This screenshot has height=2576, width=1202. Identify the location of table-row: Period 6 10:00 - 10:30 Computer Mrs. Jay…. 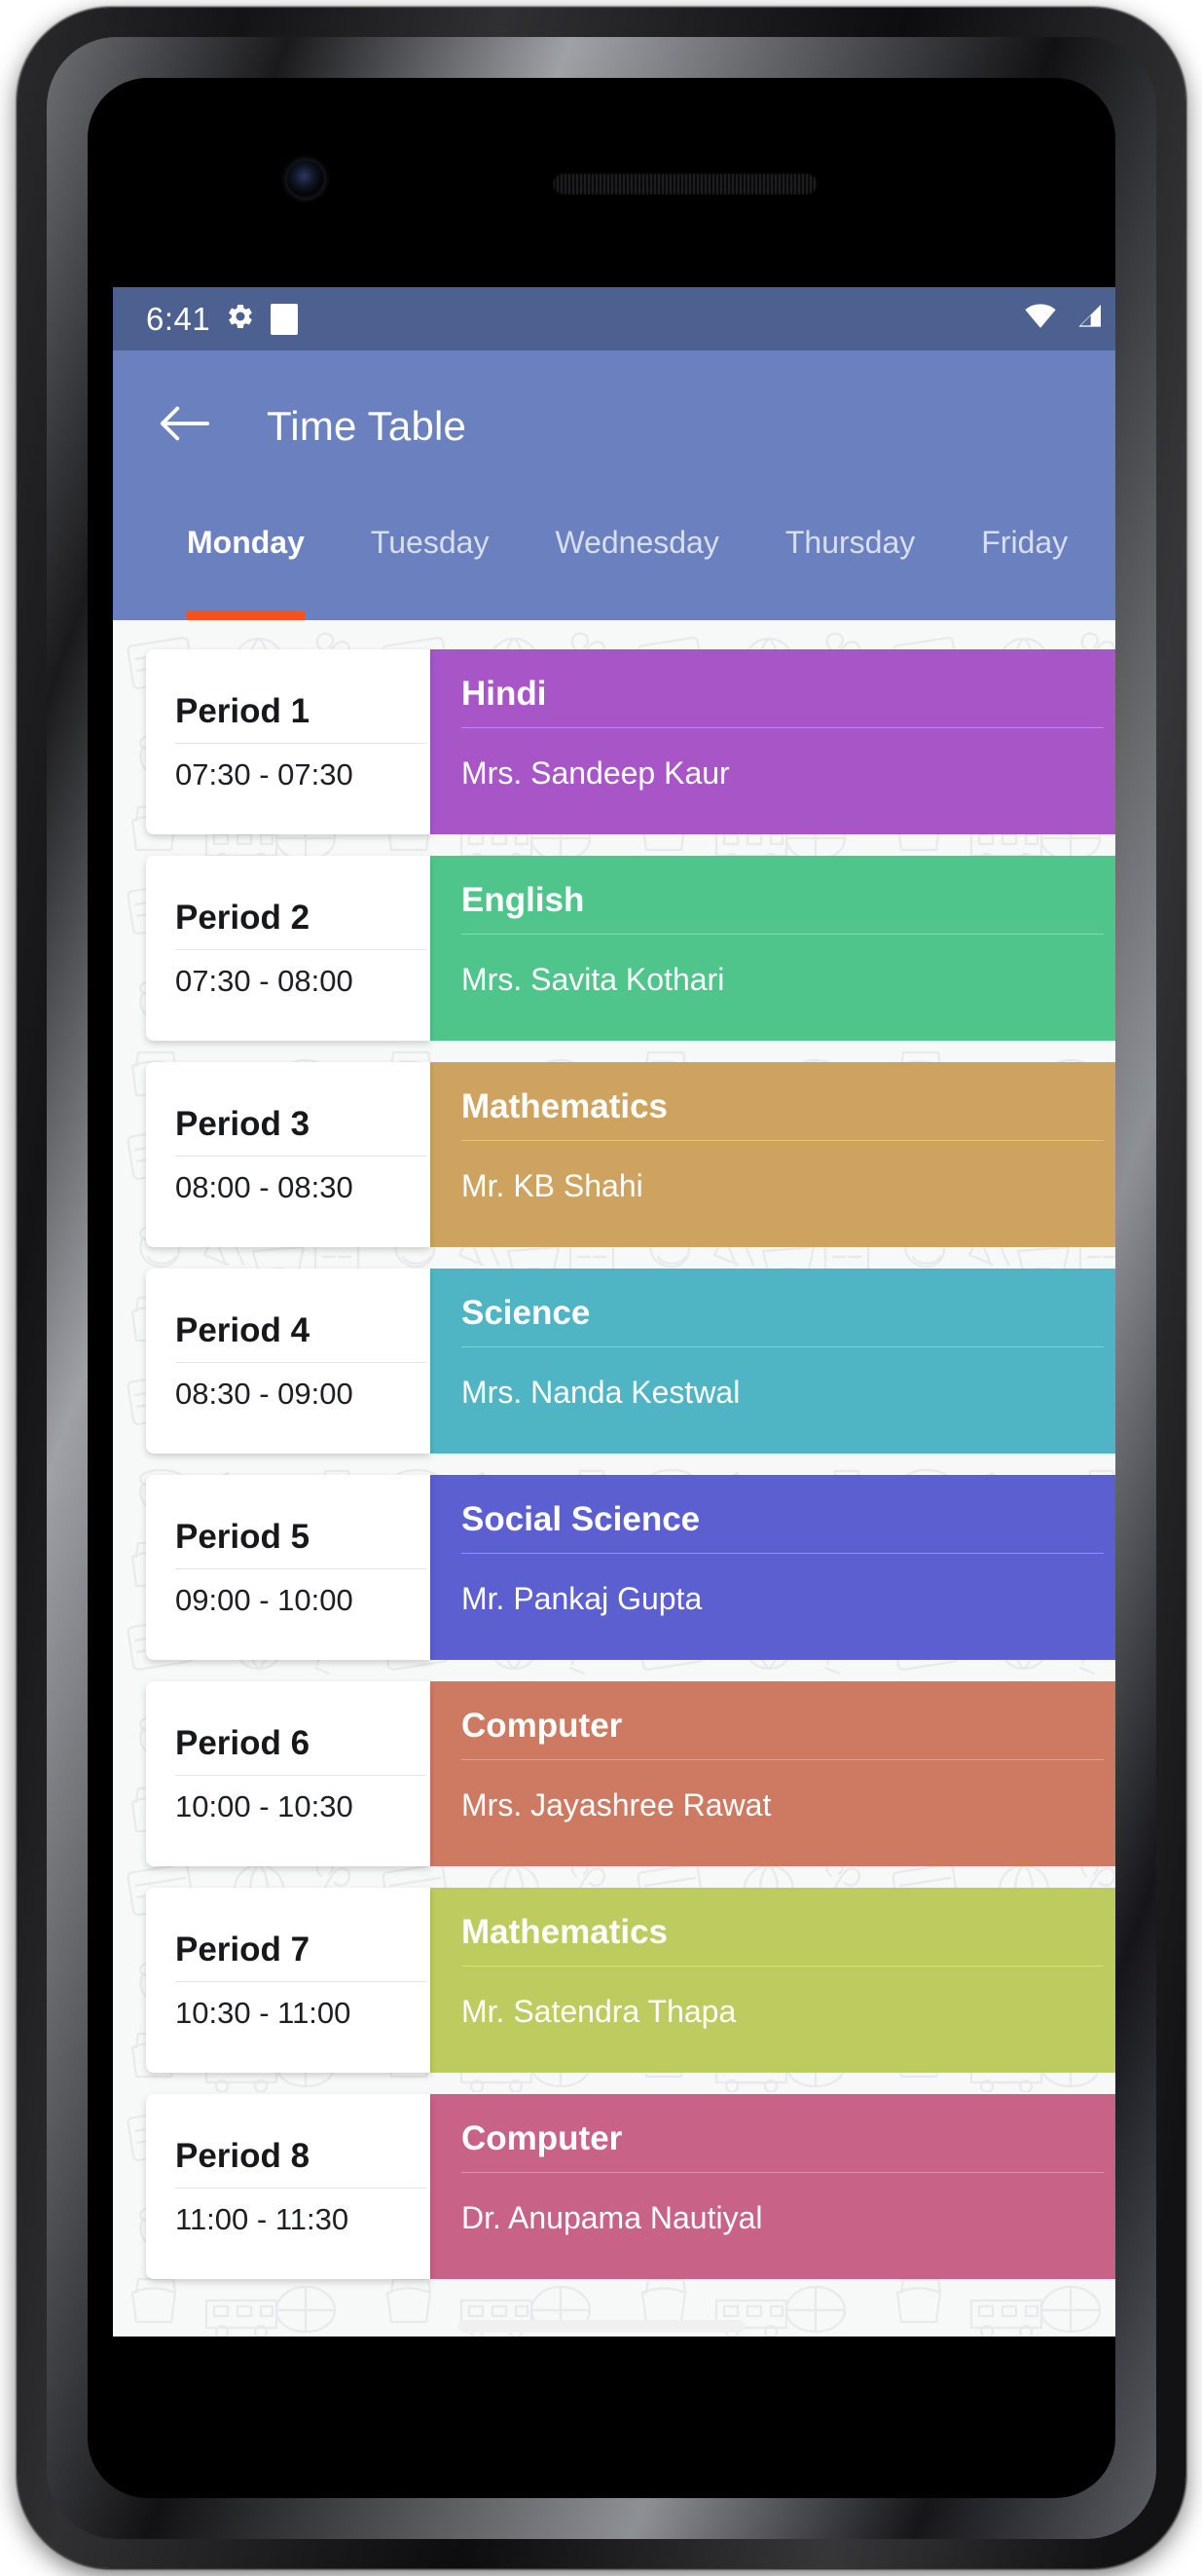
(630, 1773).